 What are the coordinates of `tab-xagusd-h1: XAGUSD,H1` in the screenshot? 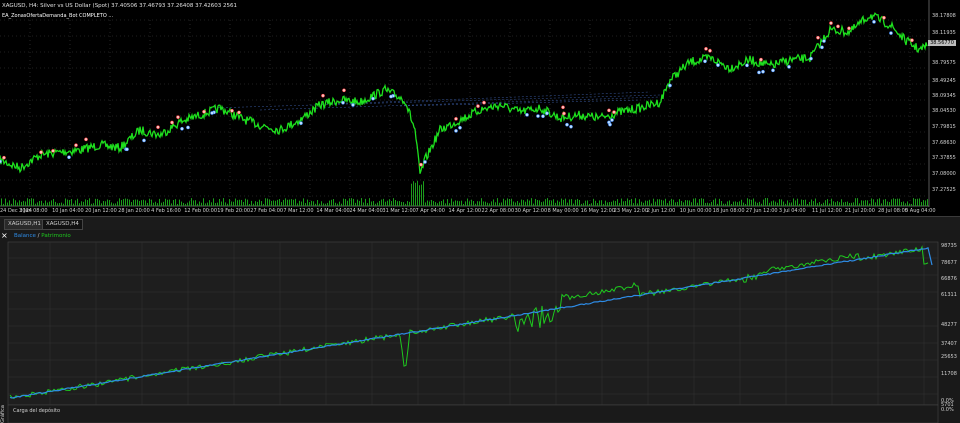 It's located at (24, 224).